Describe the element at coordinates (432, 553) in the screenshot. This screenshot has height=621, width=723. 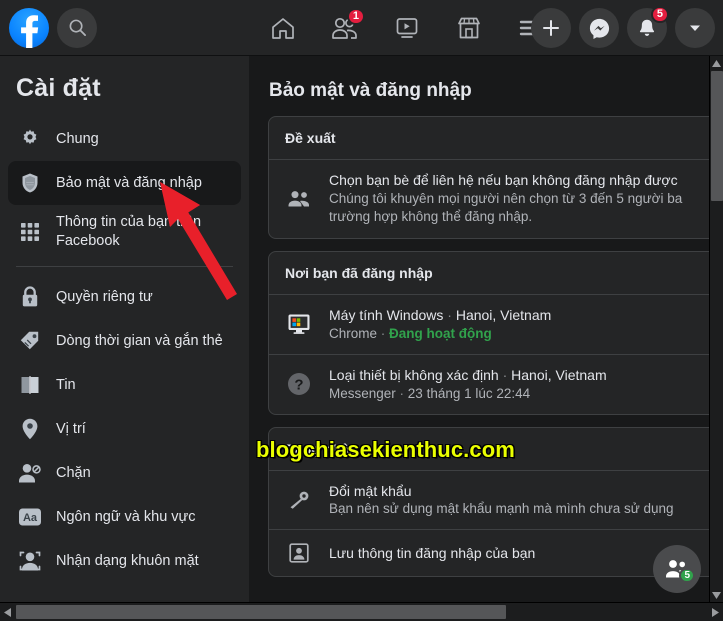
I see `row-title: Lưu thông tin đăng nhập của bạn` at that location.